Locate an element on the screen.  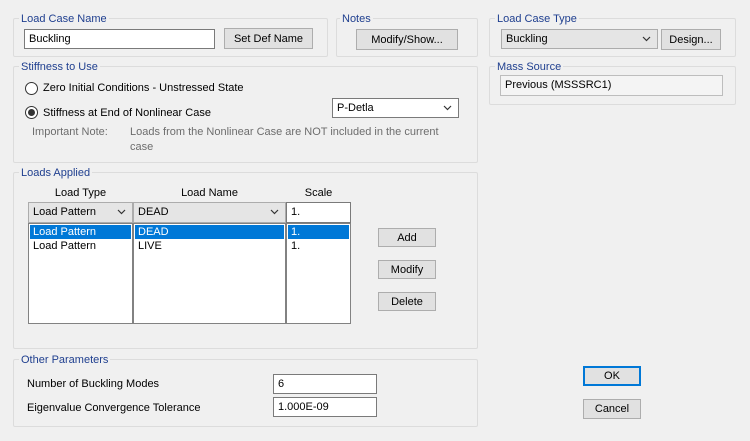
stiffness-end-radio is located at coordinates (31, 112).